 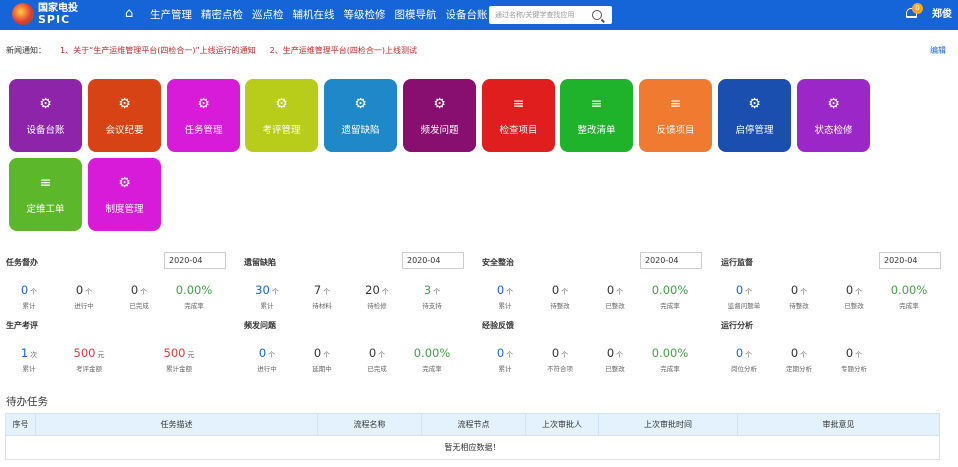 What do you see at coordinates (938, 50) in the screenshot?
I see `edit-link: 编辑` at bounding box center [938, 50].